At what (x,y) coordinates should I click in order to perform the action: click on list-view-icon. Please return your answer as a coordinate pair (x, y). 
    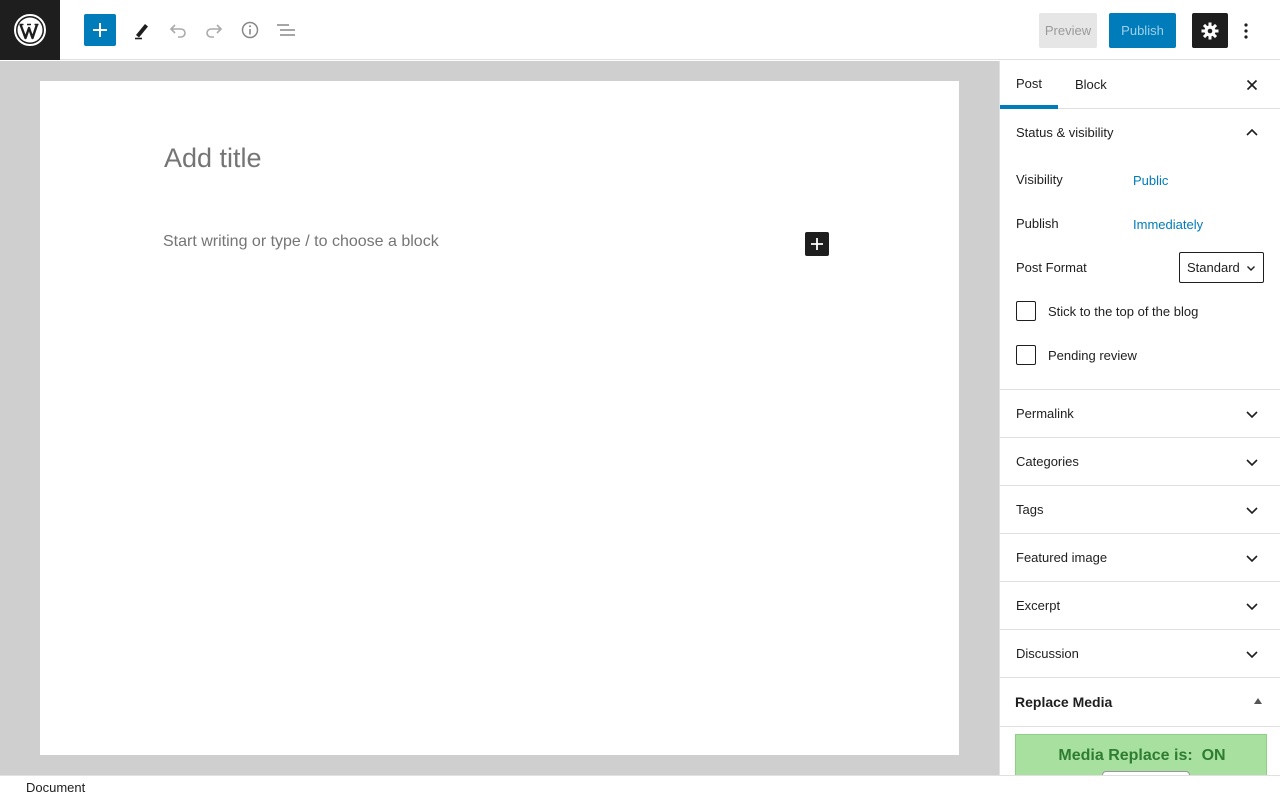
    Looking at the image, I should click on (286, 30).